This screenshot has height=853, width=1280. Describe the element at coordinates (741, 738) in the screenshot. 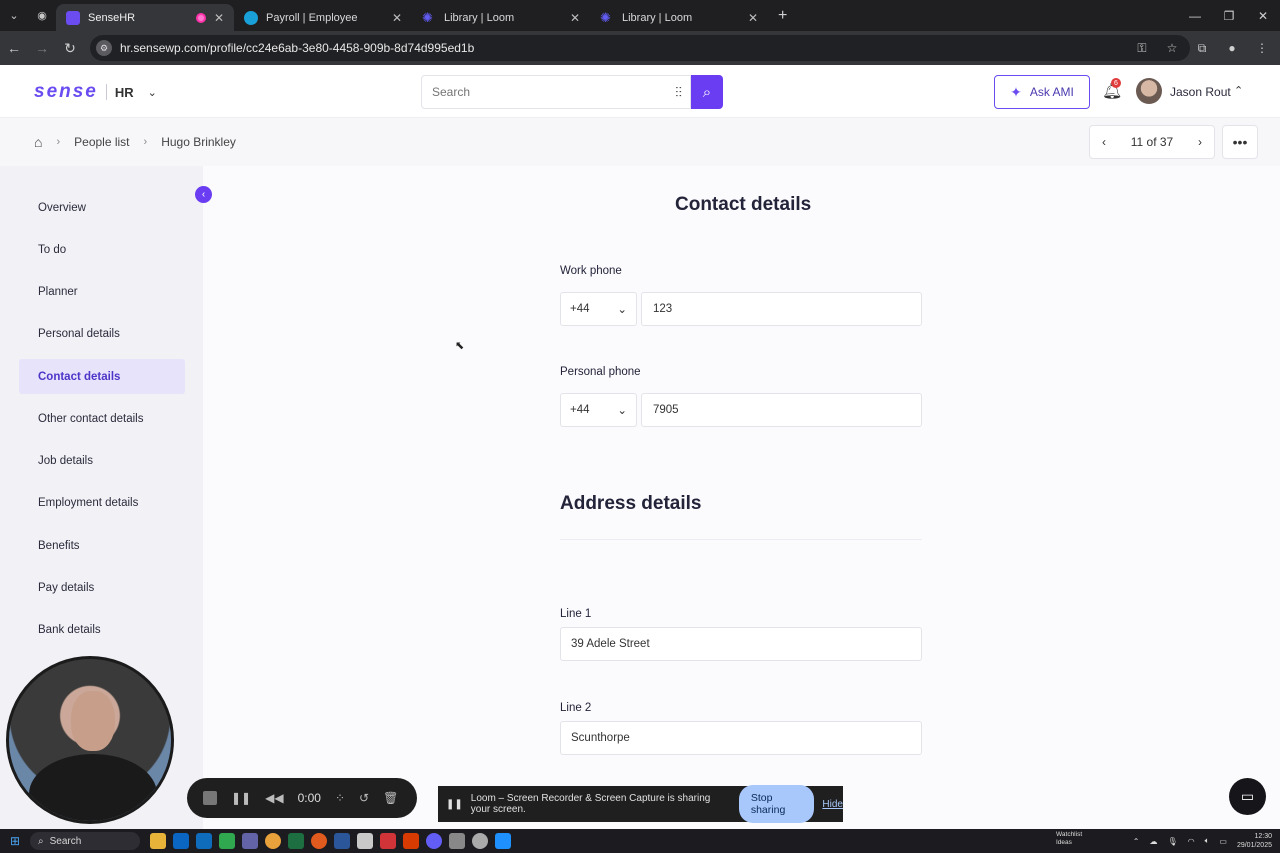

I see `address-line2-input: Scunthorpe` at that location.